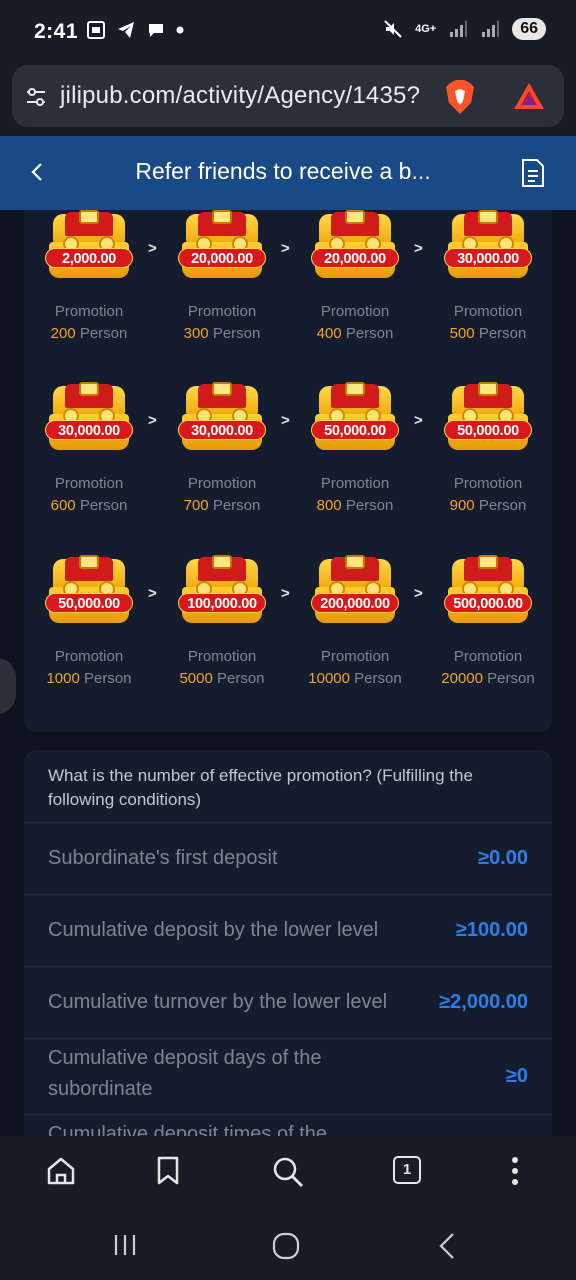 This screenshot has width=576, height=1280. I want to click on promotion-count: 900 Person, so click(488, 505).